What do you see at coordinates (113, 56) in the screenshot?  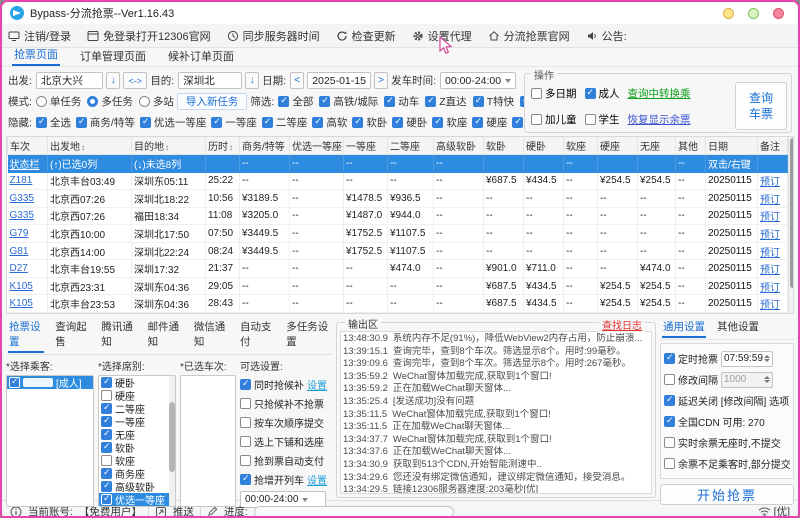 I see `page-tab-2: 订单管理页面` at bounding box center [113, 56].